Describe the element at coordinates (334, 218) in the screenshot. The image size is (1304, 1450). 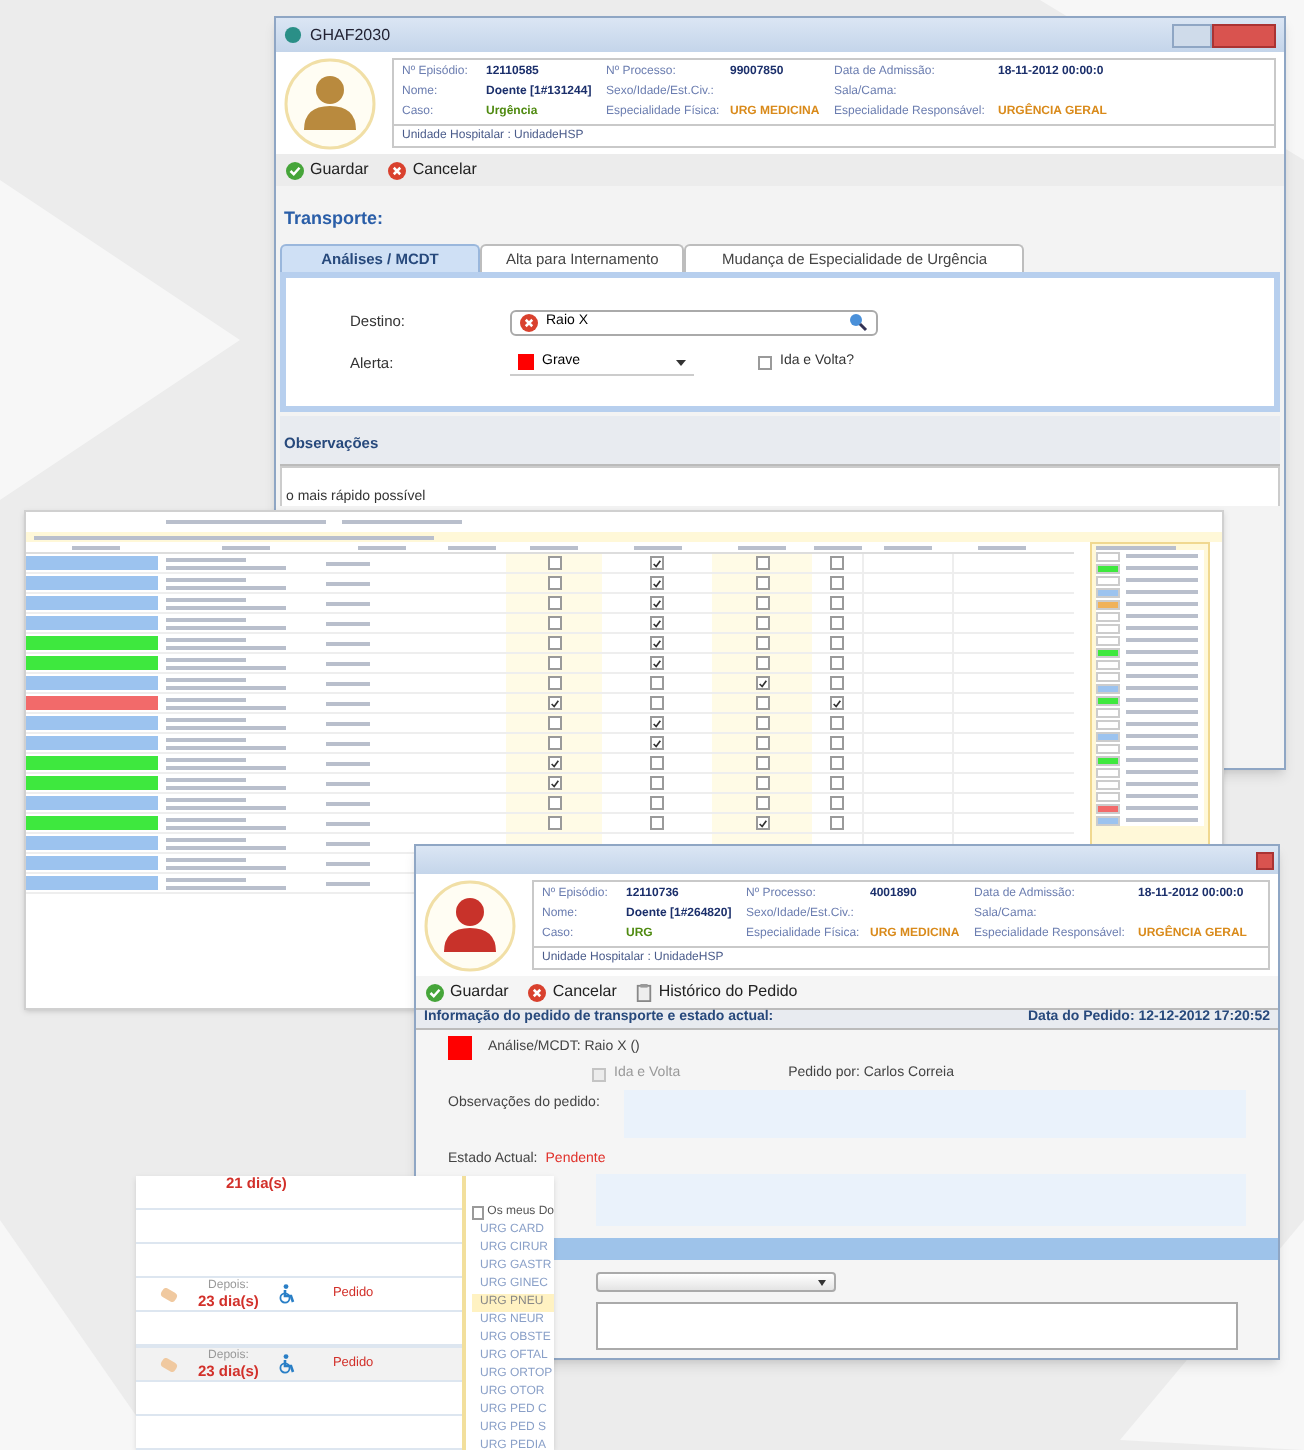
I see `section-title: Transporte:` at that location.